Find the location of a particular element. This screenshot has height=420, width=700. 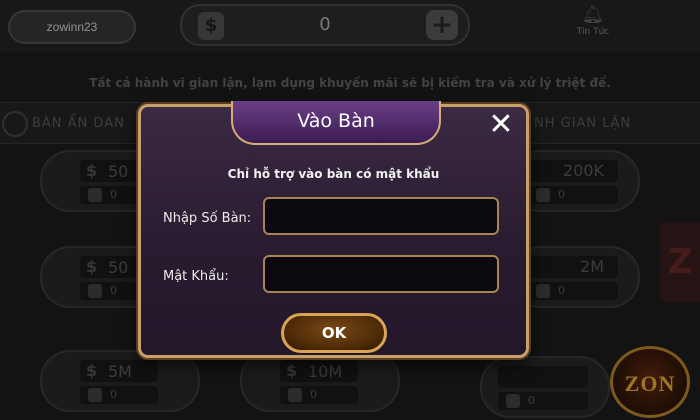

ok-button: OK is located at coordinates (334, 333).